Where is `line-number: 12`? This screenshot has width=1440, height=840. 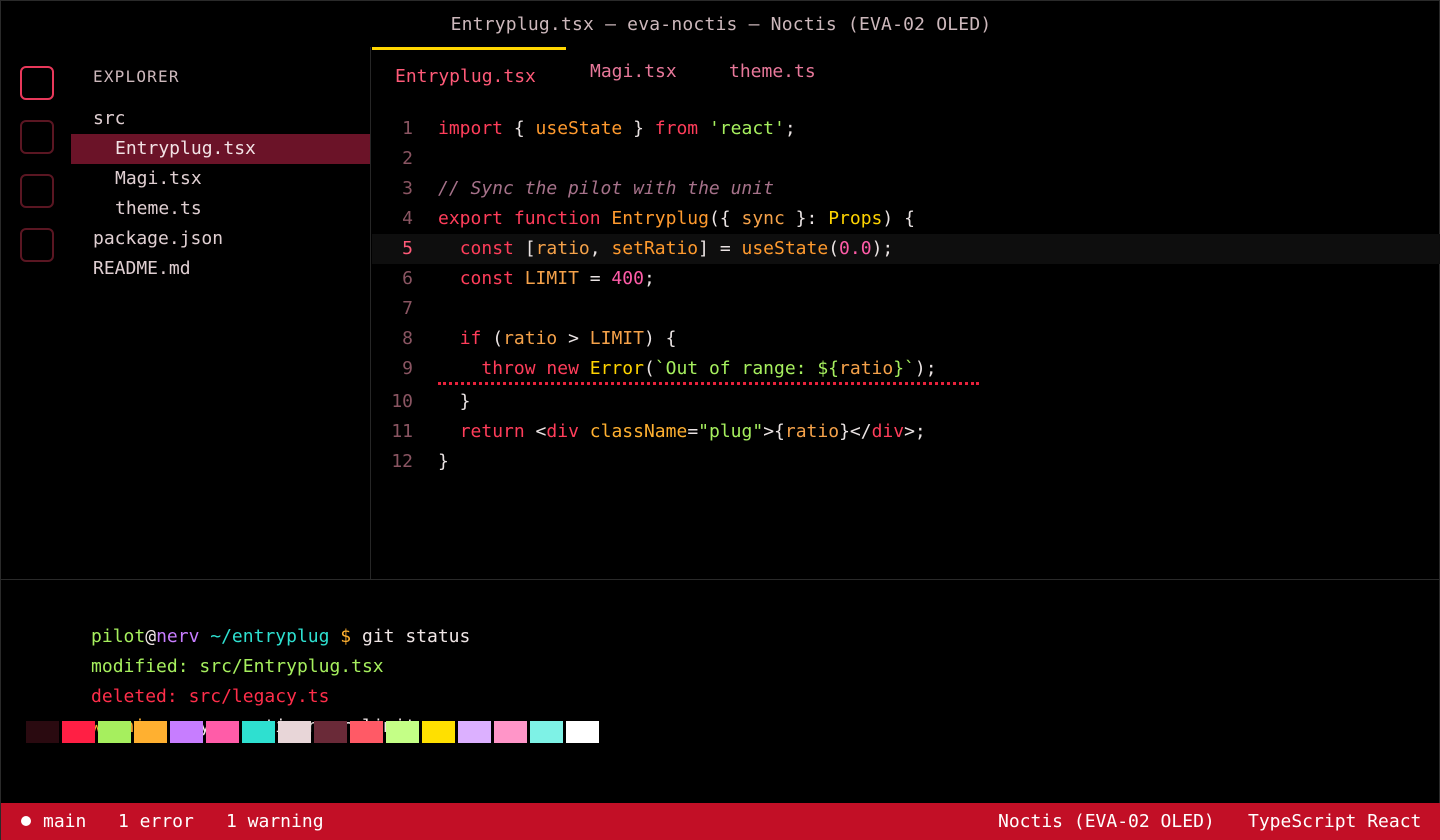 line-number: 12 is located at coordinates (402, 461).